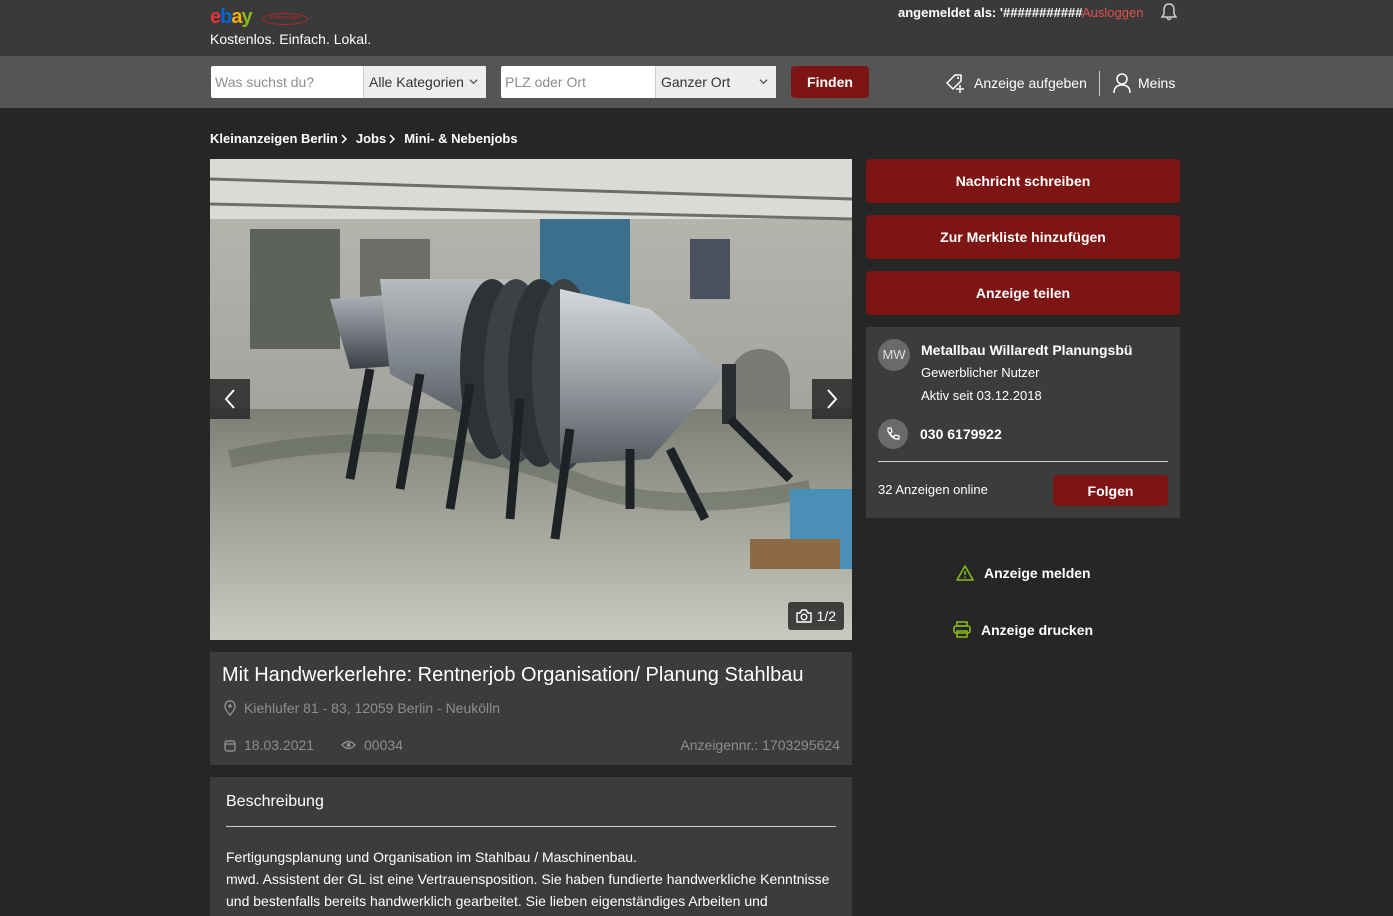  Describe the element at coordinates (531, 826) in the screenshot. I see `description-divider` at that location.